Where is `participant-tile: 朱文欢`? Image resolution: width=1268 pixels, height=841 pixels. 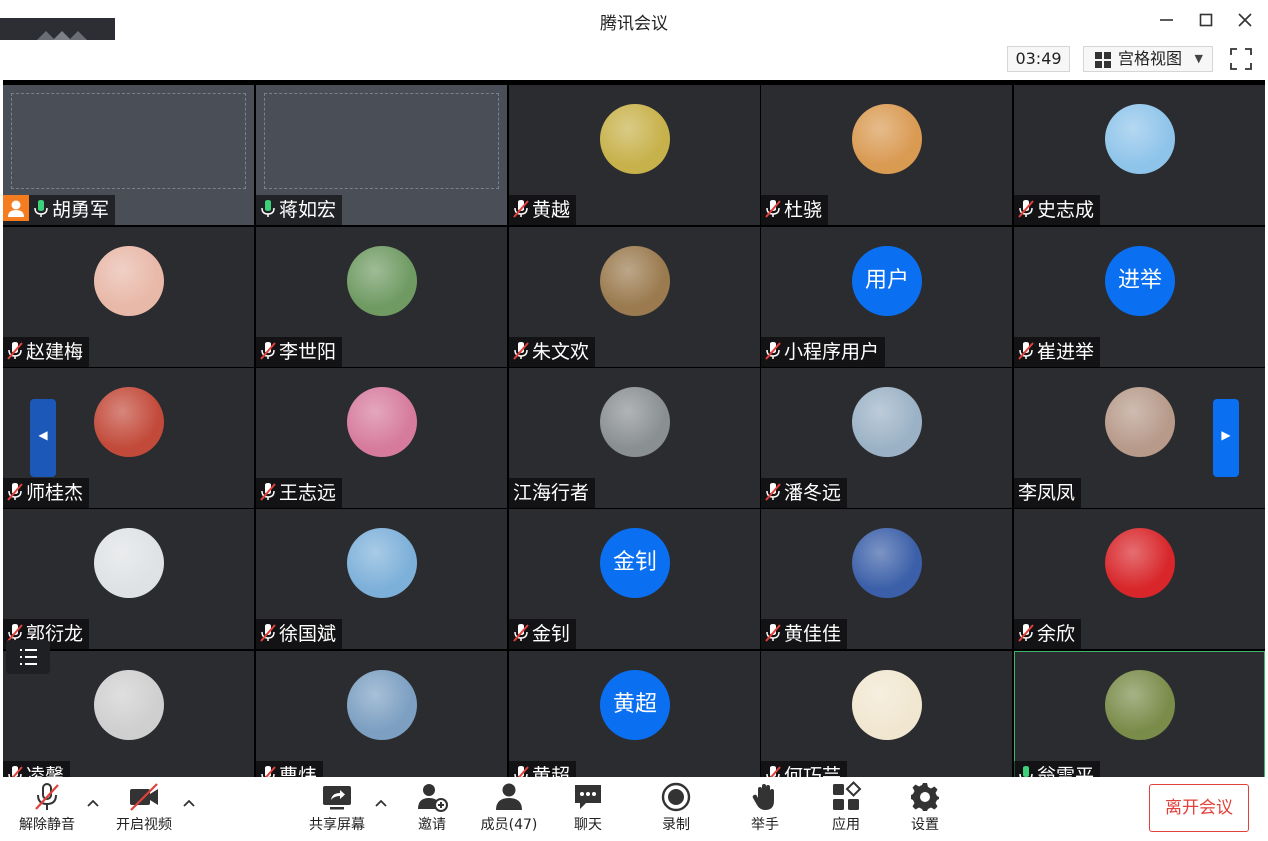
participant-tile: 朱文欢 is located at coordinates (634, 297).